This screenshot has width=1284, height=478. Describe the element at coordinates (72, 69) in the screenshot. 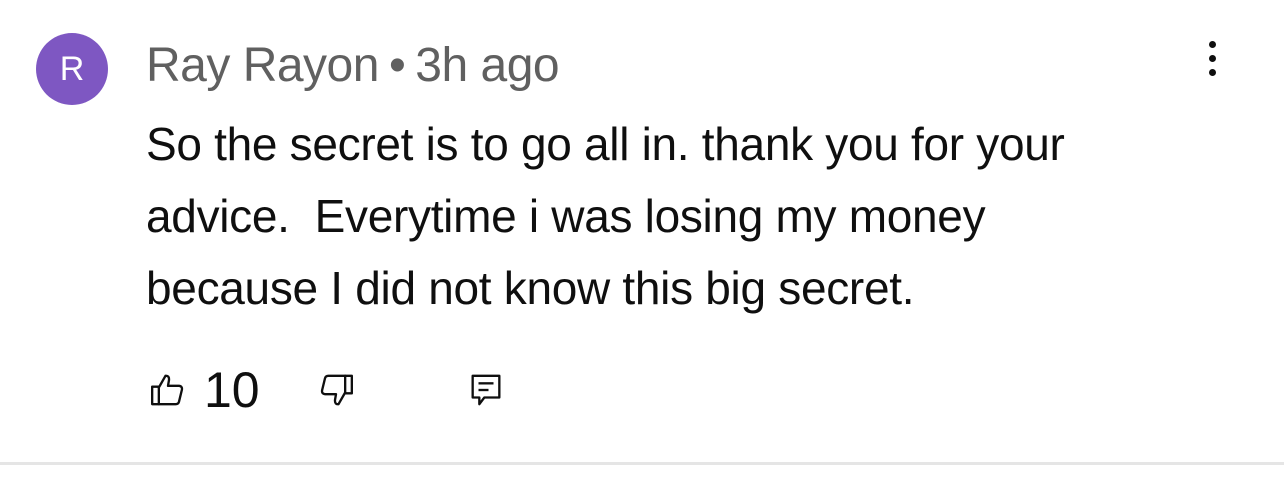

I see `avatar: R` at that location.